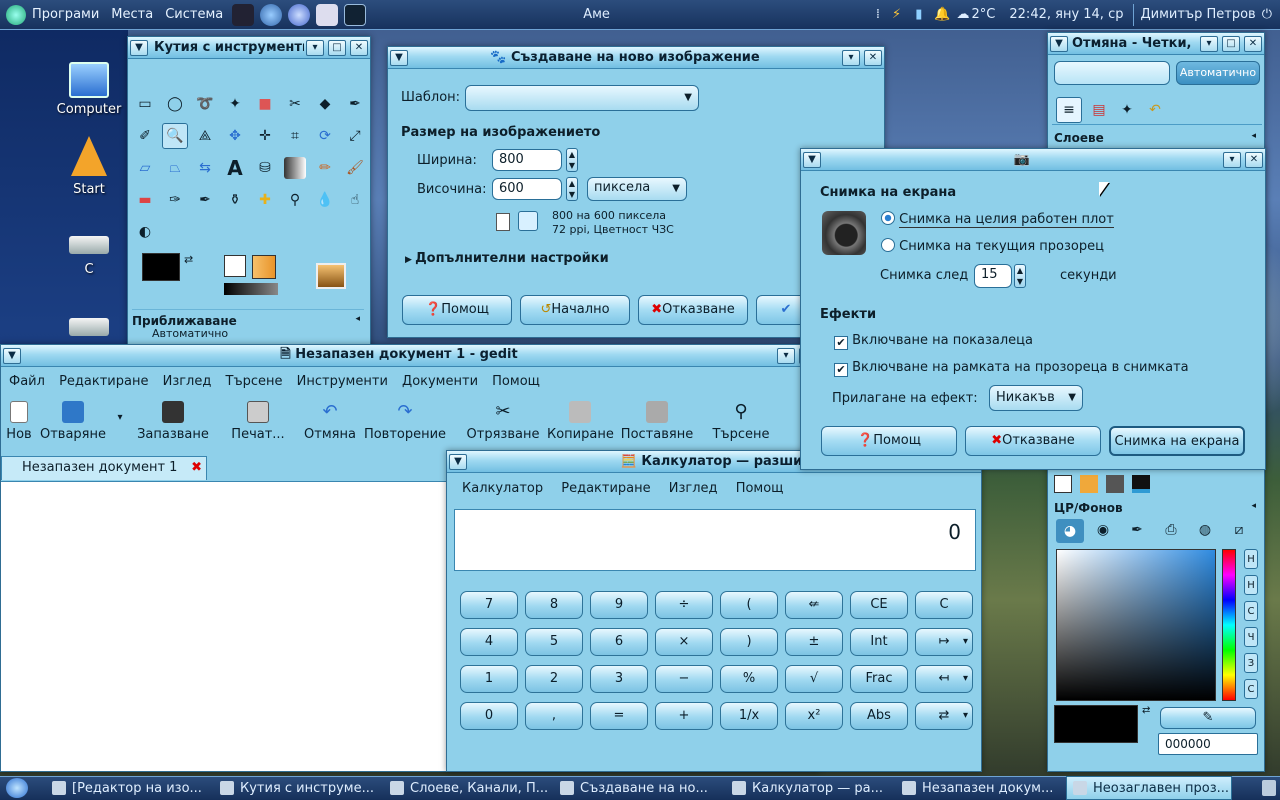  What do you see at coordinates (175, 136) in the screenshot?
I see `zoom-tool-icon: 🔍` at bounding box center [175, 136].